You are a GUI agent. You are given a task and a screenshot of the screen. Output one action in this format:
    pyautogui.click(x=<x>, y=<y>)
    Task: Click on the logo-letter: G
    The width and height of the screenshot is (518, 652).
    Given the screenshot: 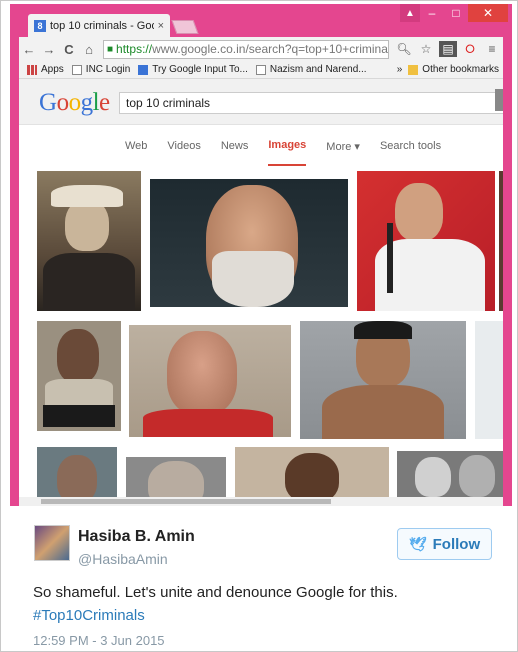 What is the action you would take?
    pyautogui.click(x=48, y=102)
    